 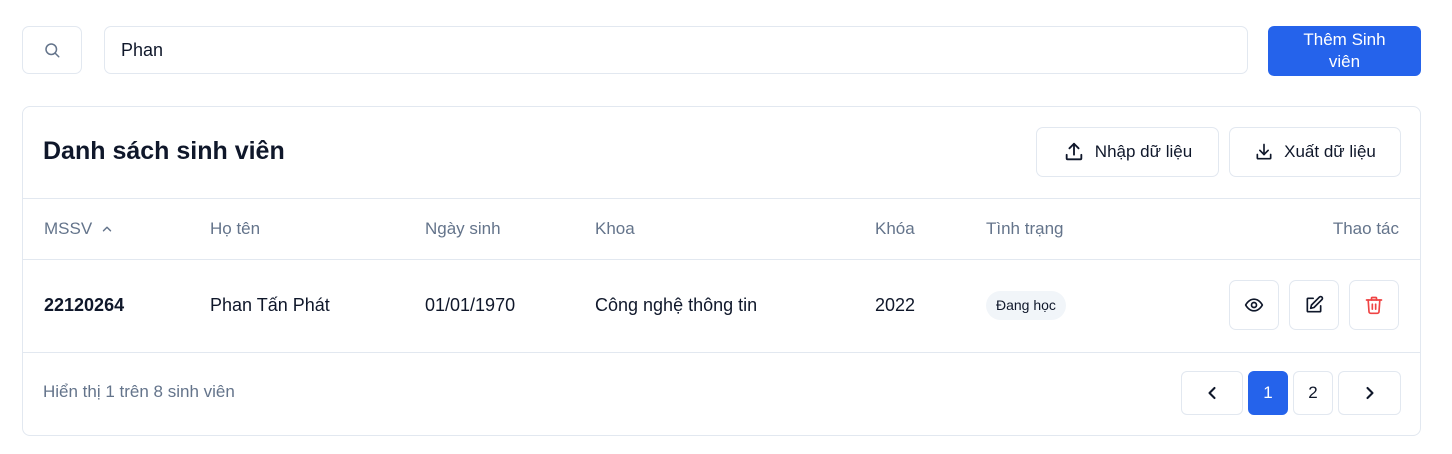 What do you see at coordinates (1143, 151) in the screenshot?
I see `import-label: Nhập dữ liệu` at bounding box center [1143, 151].